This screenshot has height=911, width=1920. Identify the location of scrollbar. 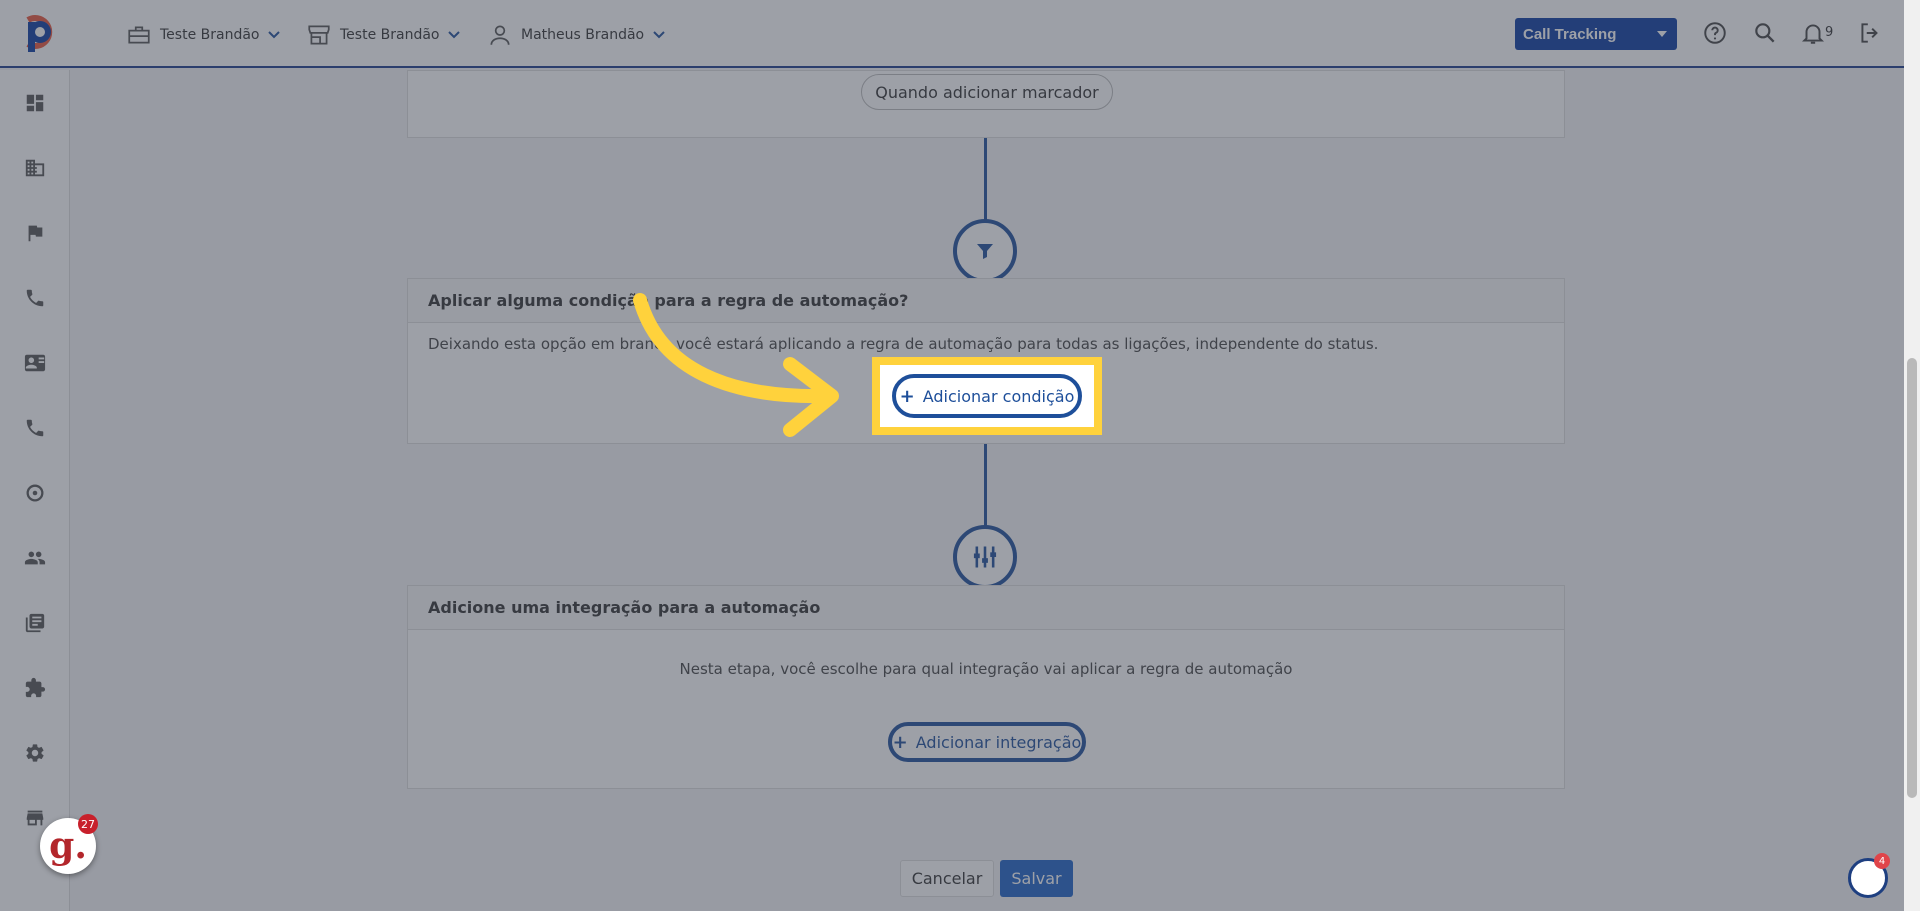
(1912, 455).